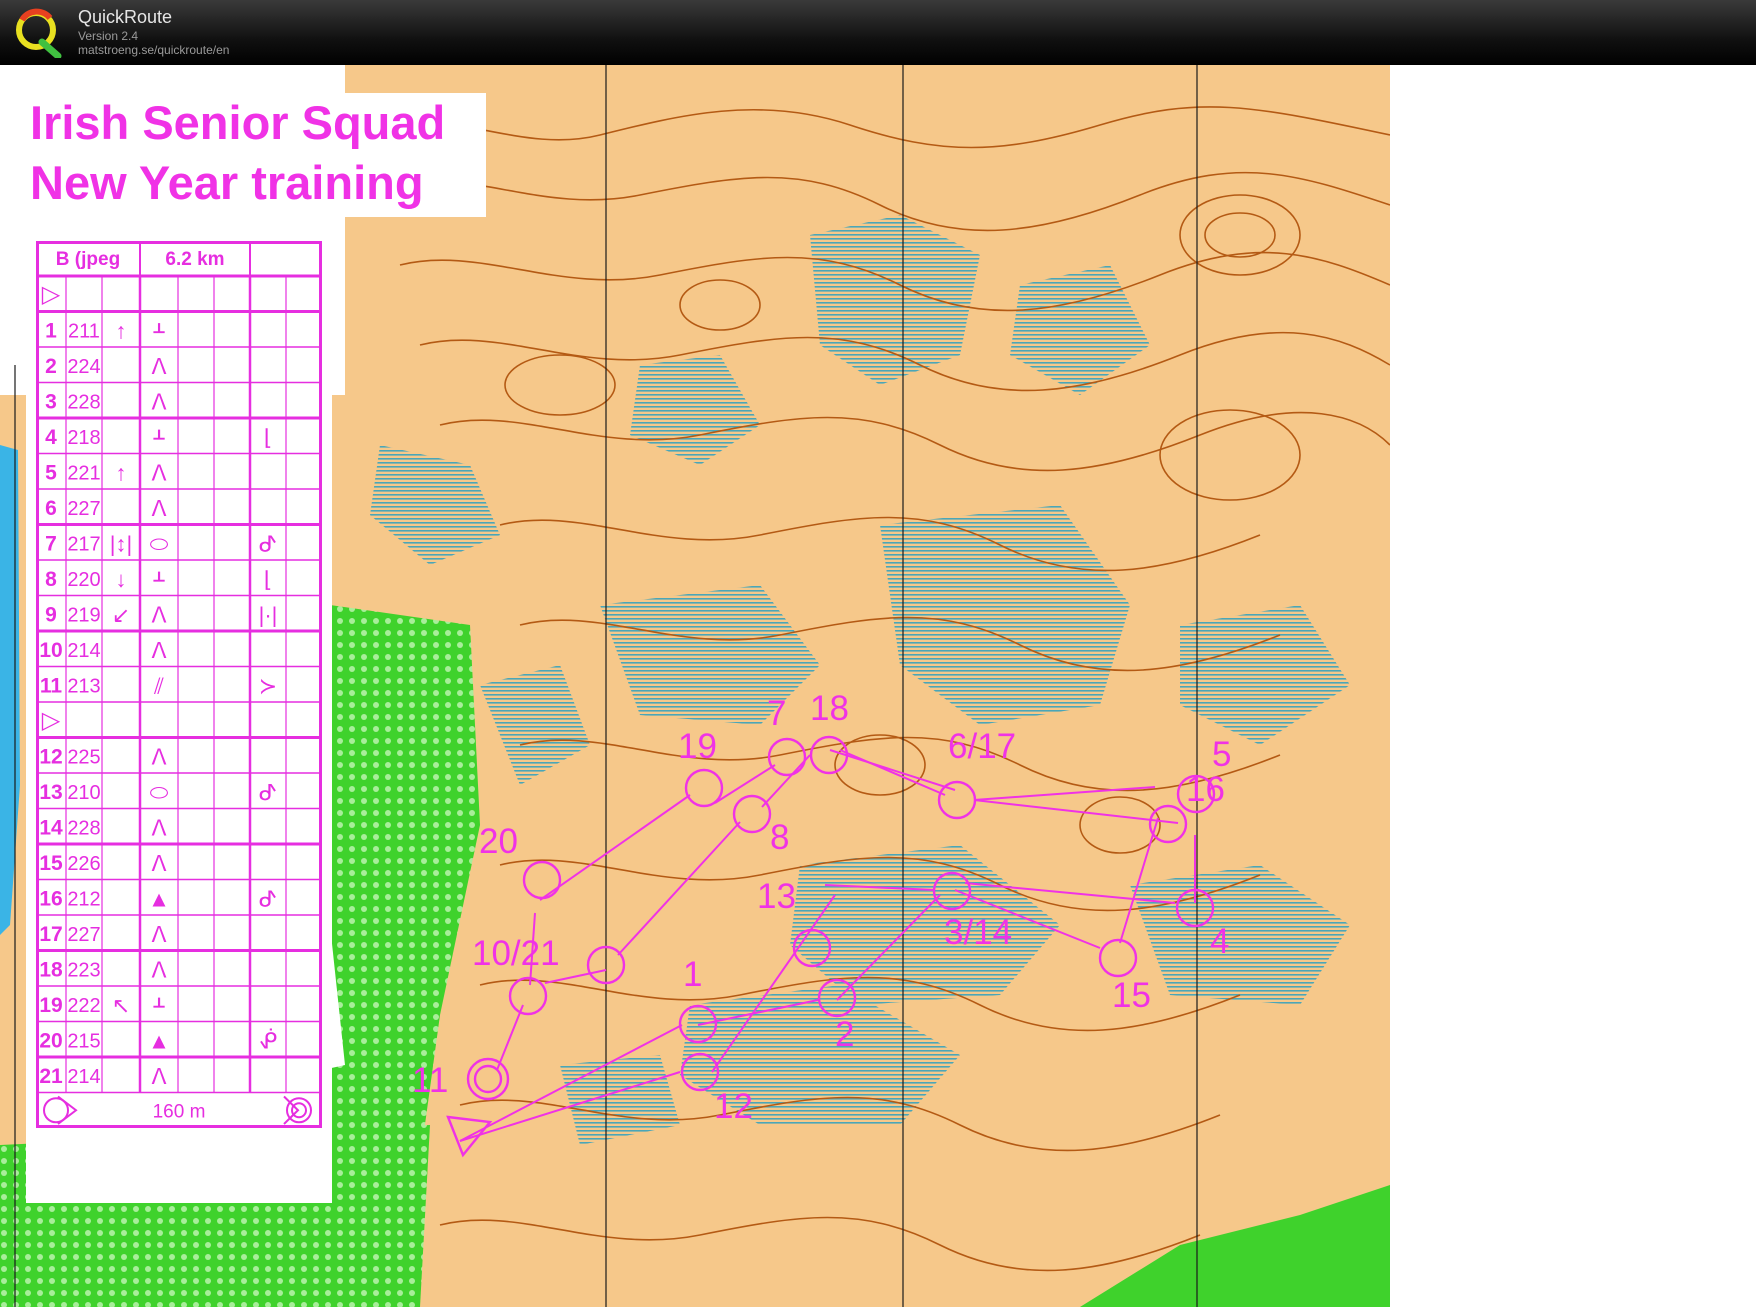  What do you see at coordinates (733, 1106) in the screenshot?
I see `label-12: 12` at bounding box center [733, 1106].